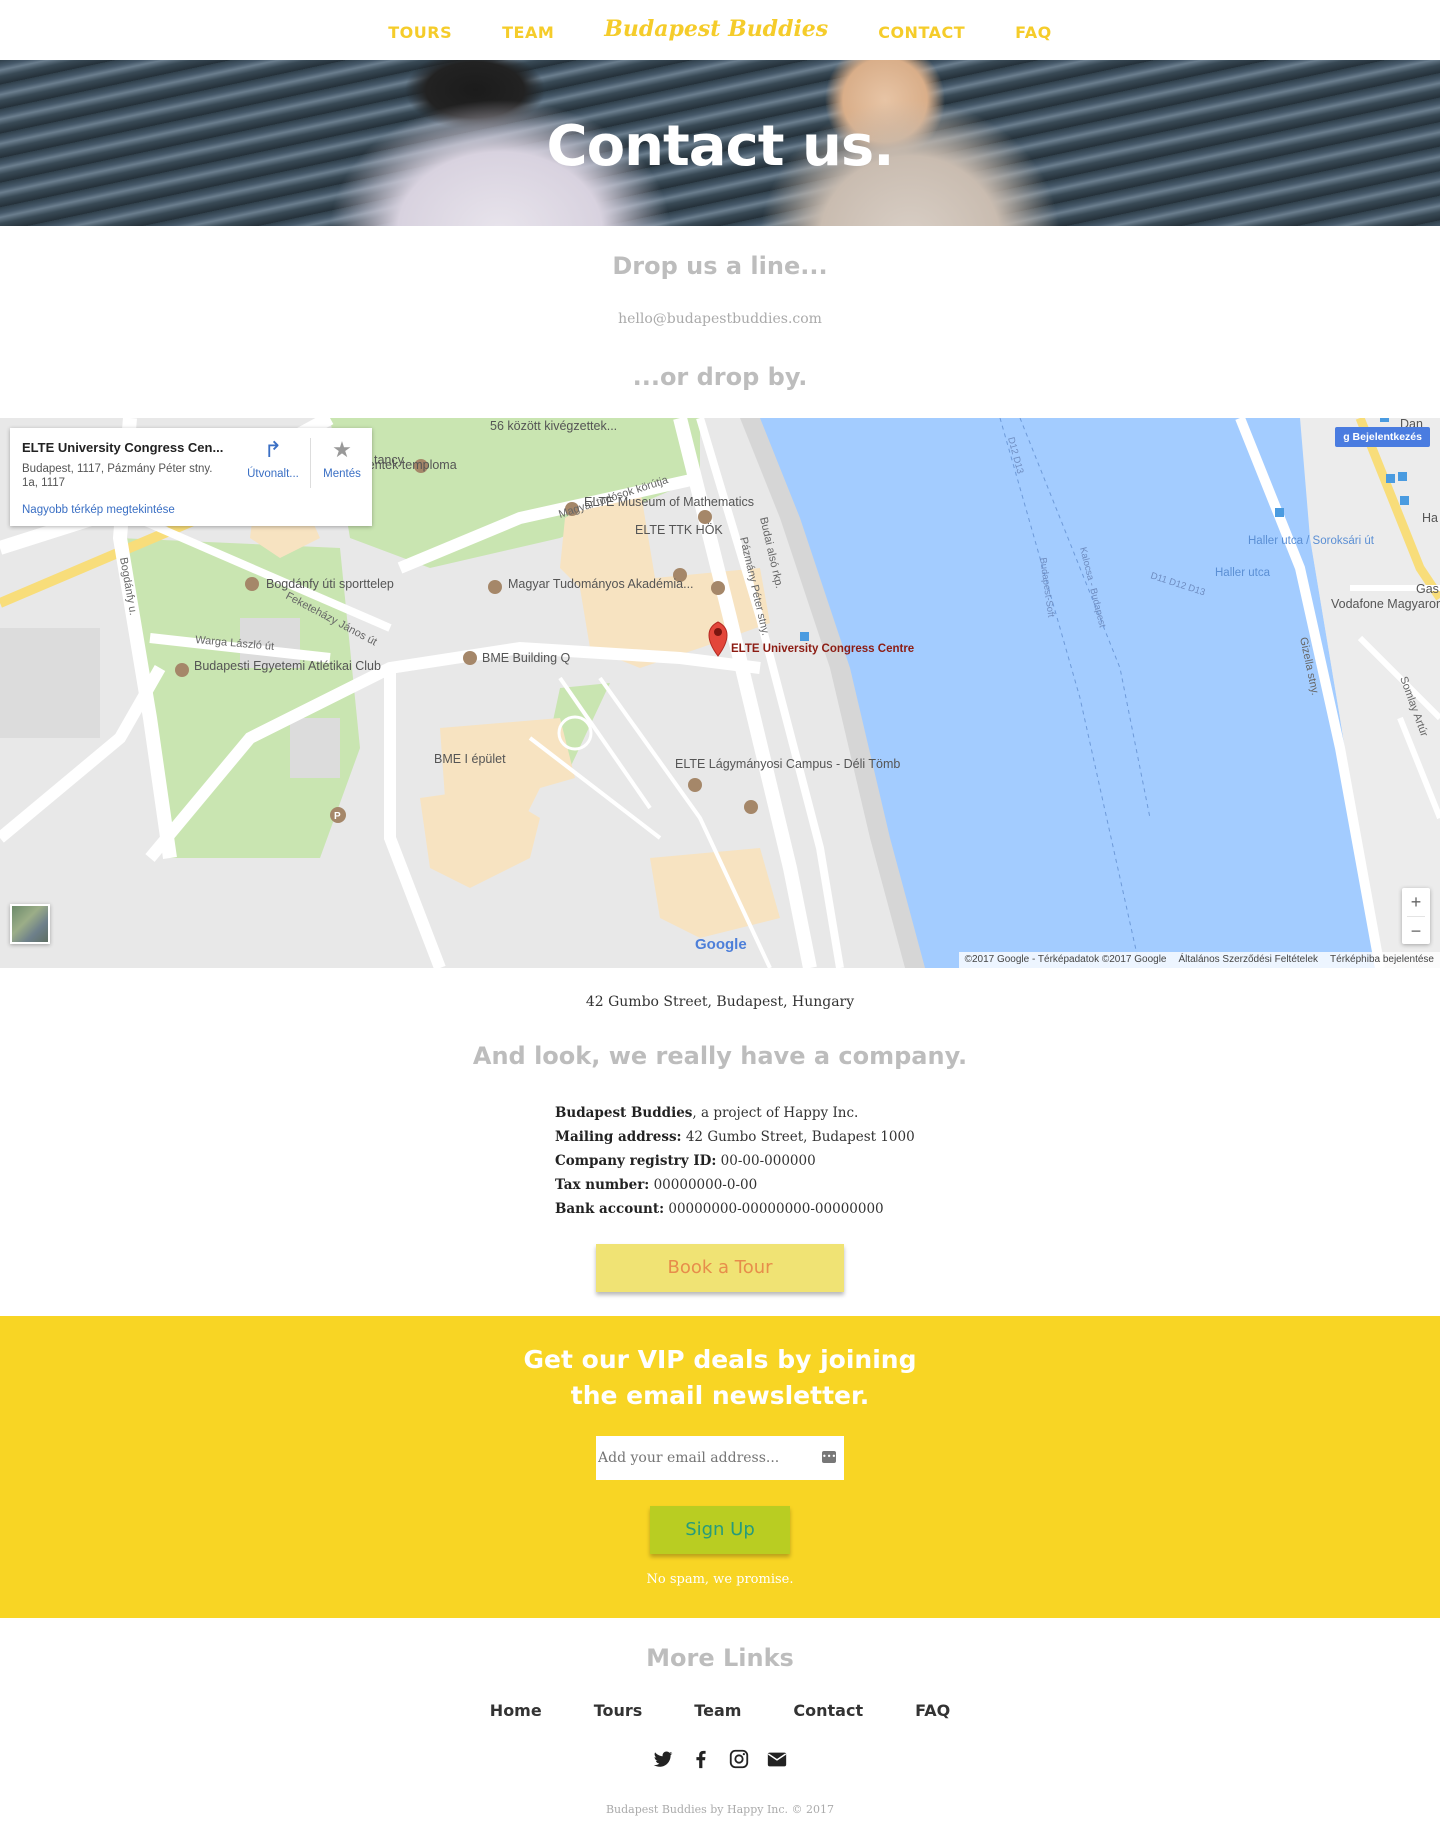 The height and width of the screenshot is (1847, 1440). What do you see at coordinates (1348, 437) in the screenshot?
I see `google-plus-icon: g` at bounding box center [1348, 437].